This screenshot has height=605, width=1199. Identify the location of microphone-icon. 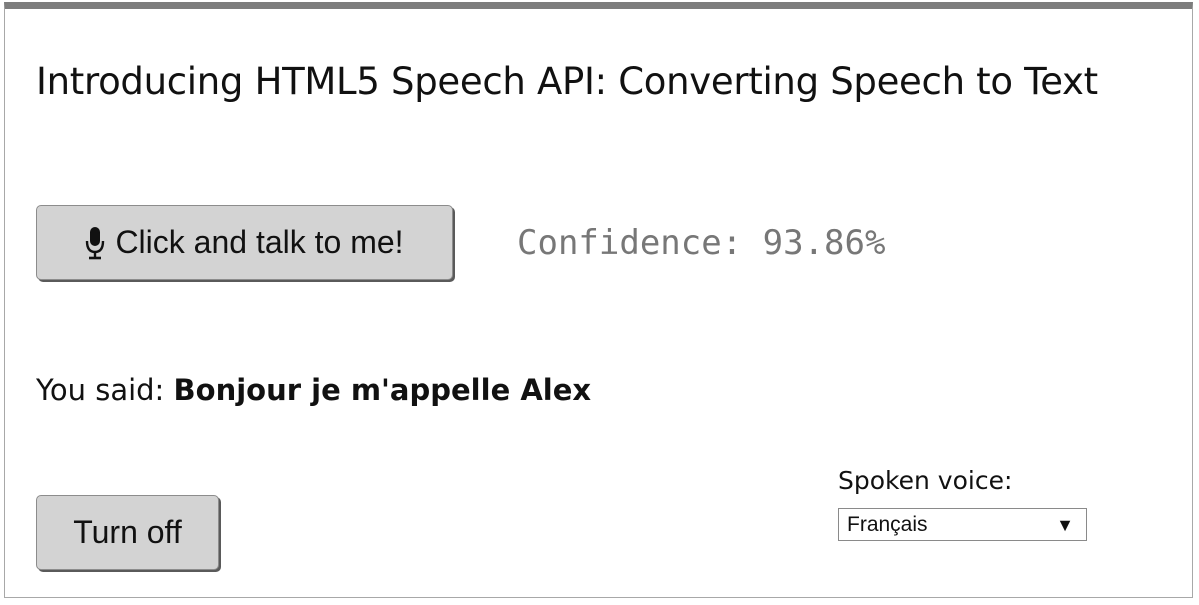
(95, 243).